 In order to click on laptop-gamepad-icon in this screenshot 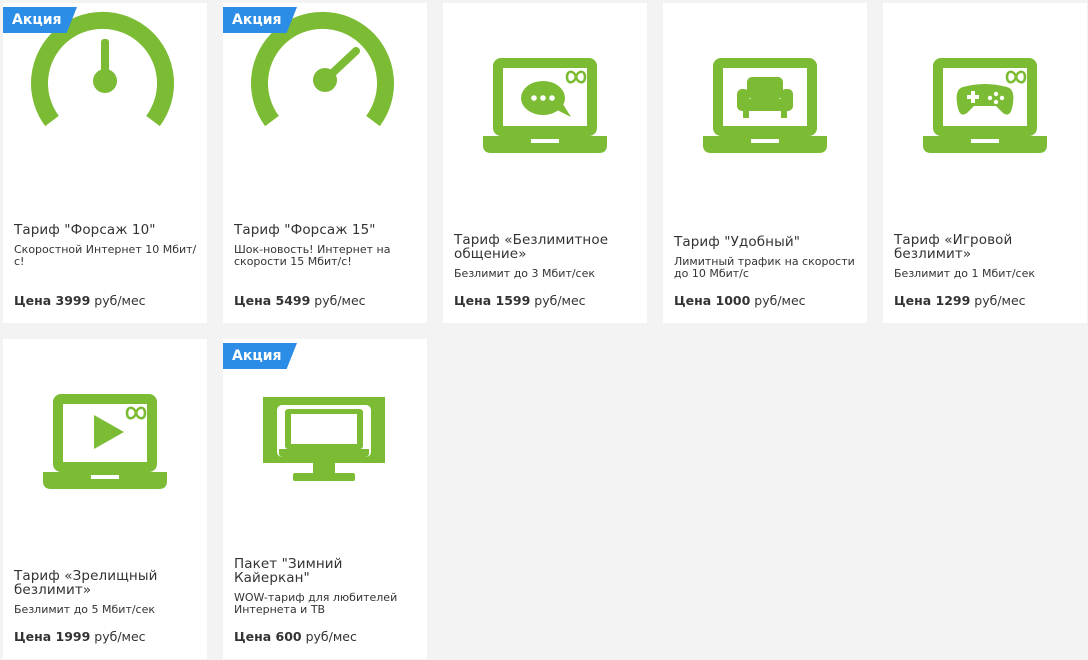, I will do `click(985, 103)`.